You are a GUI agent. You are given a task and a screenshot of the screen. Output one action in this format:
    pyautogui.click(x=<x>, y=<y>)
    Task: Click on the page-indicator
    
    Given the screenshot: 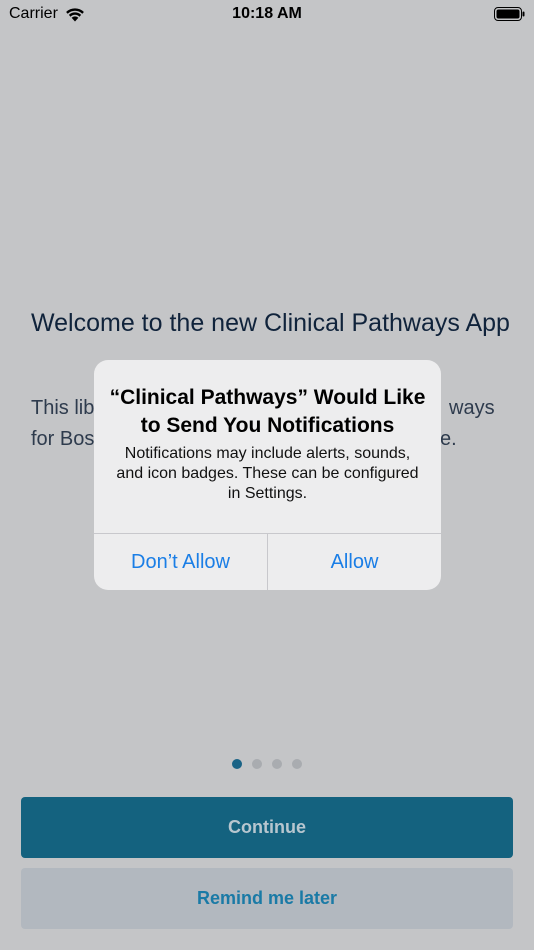 What is the action you would take?
    pyautogui.click(x=267, y=765)
    